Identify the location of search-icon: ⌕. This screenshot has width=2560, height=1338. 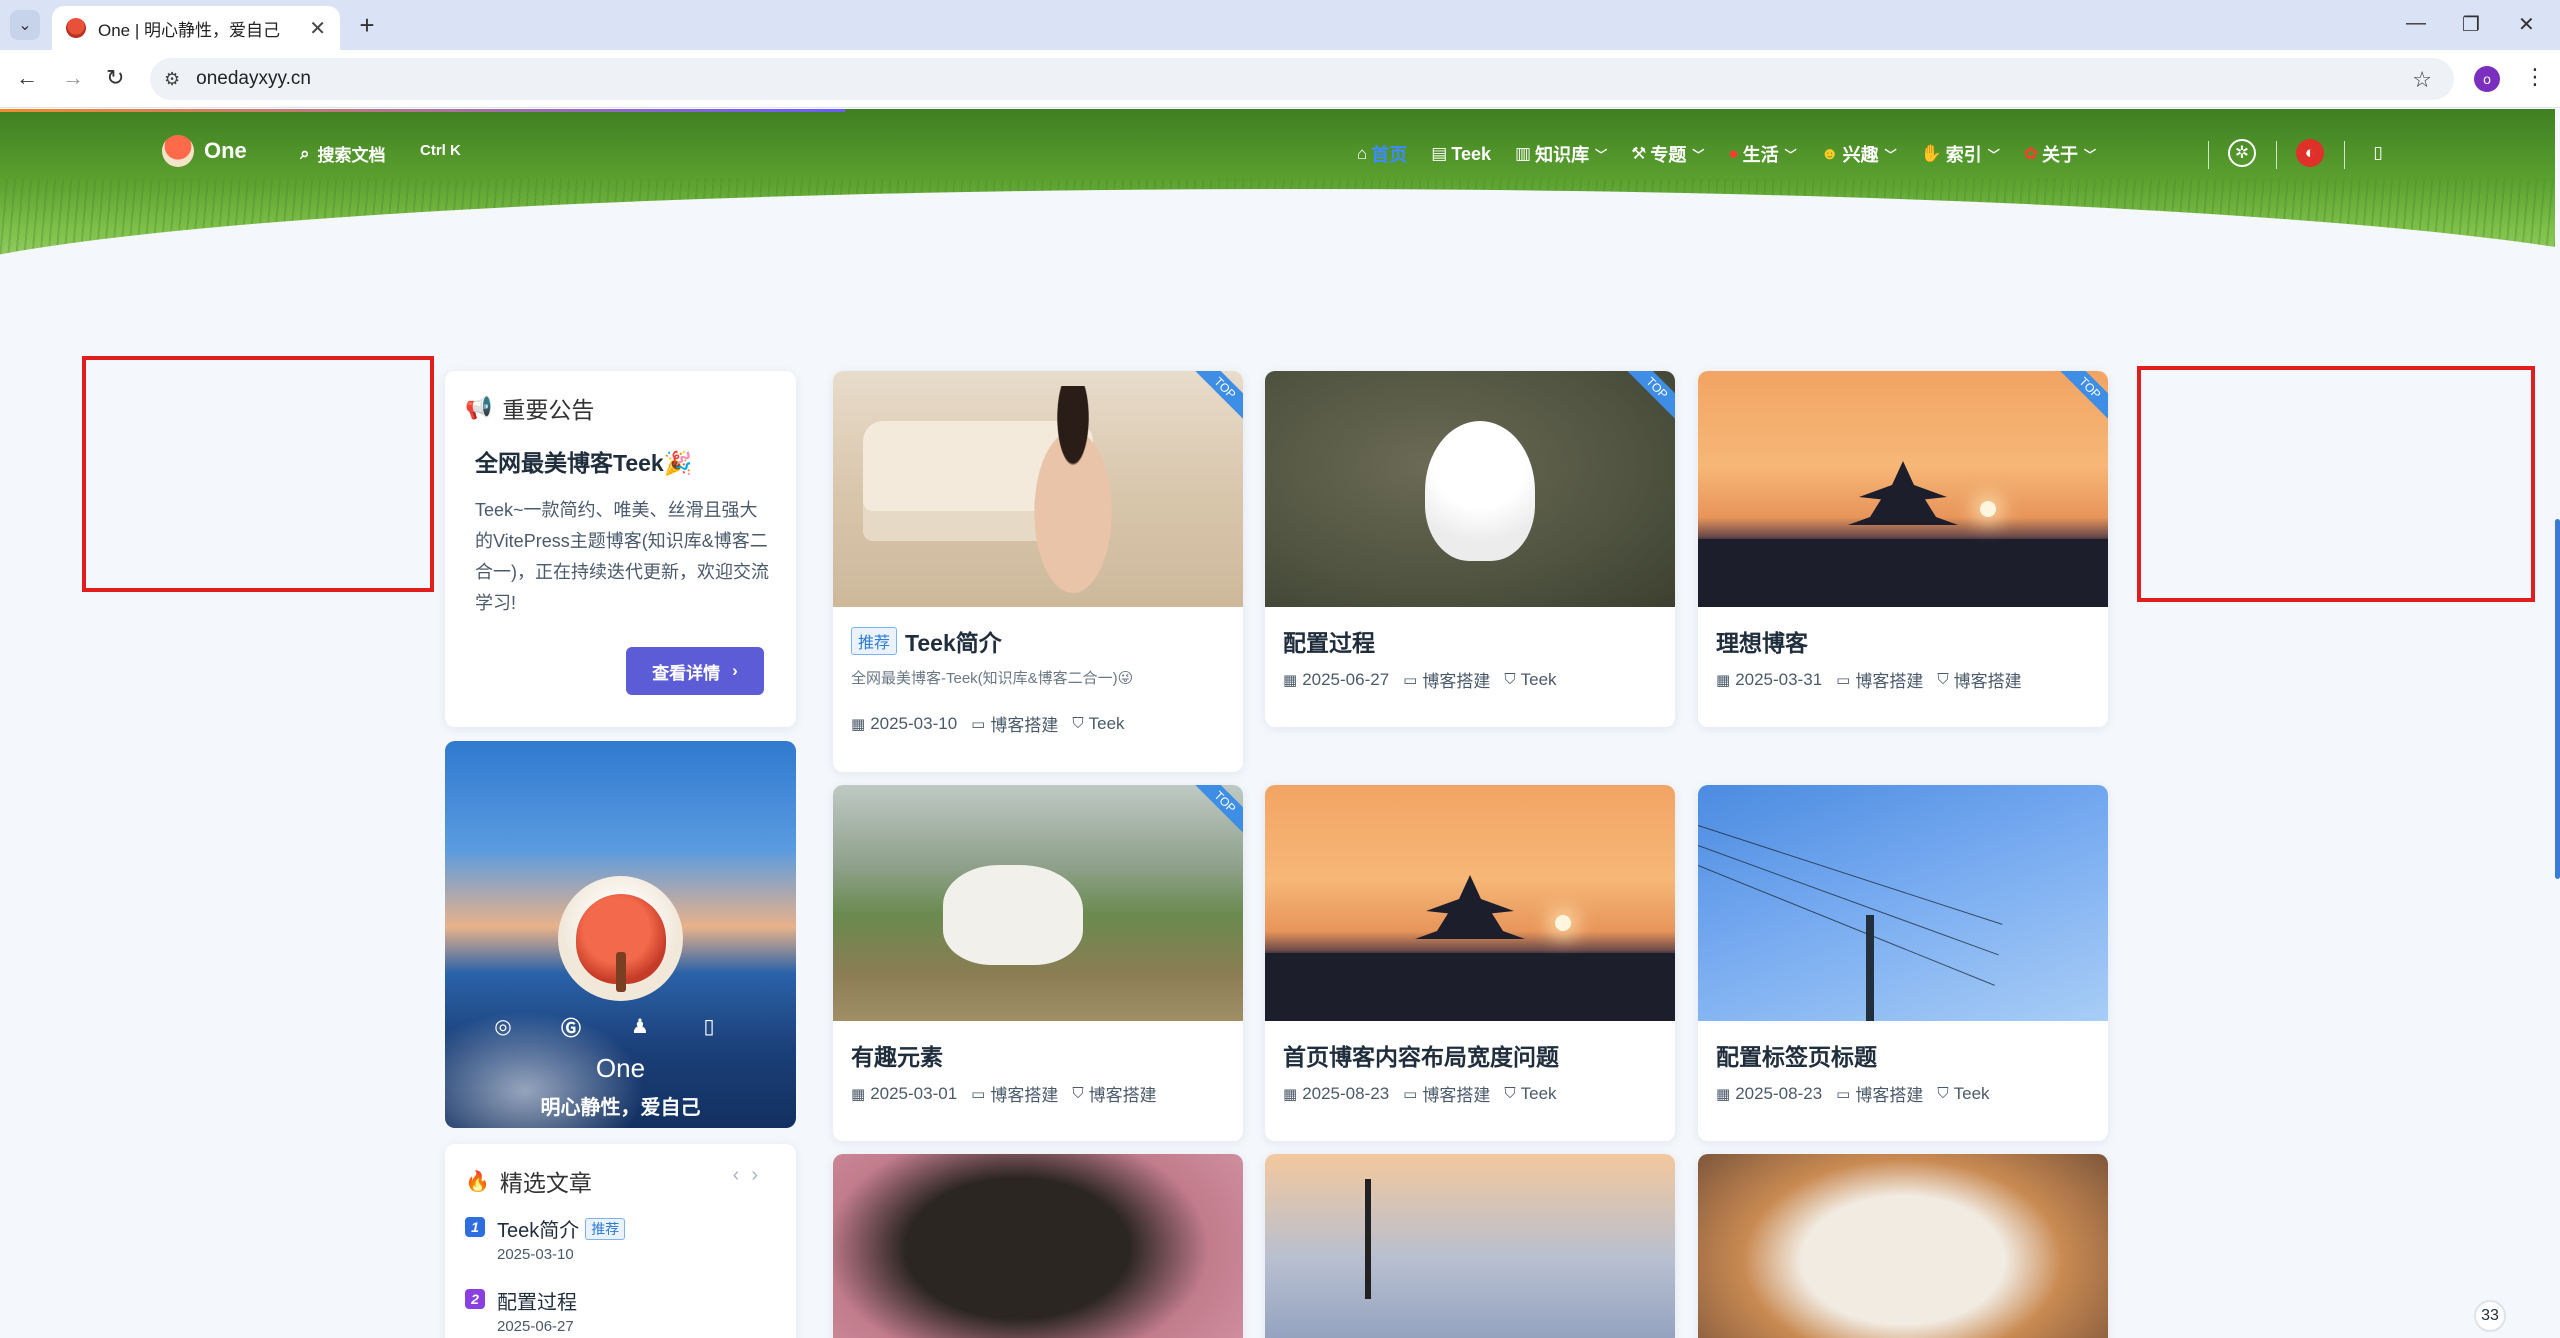
(305, 153).